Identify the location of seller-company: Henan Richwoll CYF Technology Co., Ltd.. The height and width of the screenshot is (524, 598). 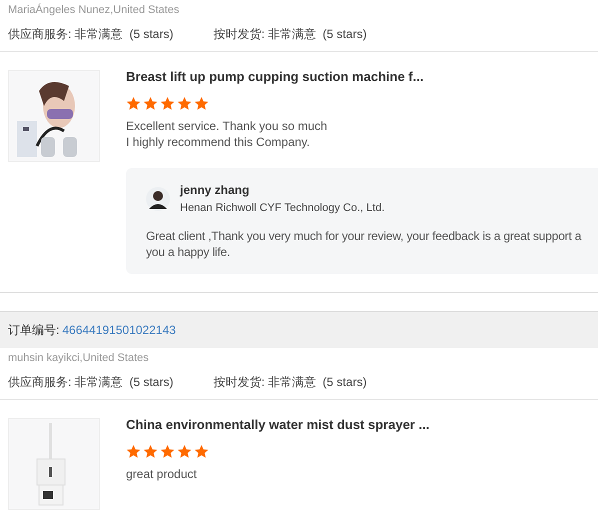
(282, 208).